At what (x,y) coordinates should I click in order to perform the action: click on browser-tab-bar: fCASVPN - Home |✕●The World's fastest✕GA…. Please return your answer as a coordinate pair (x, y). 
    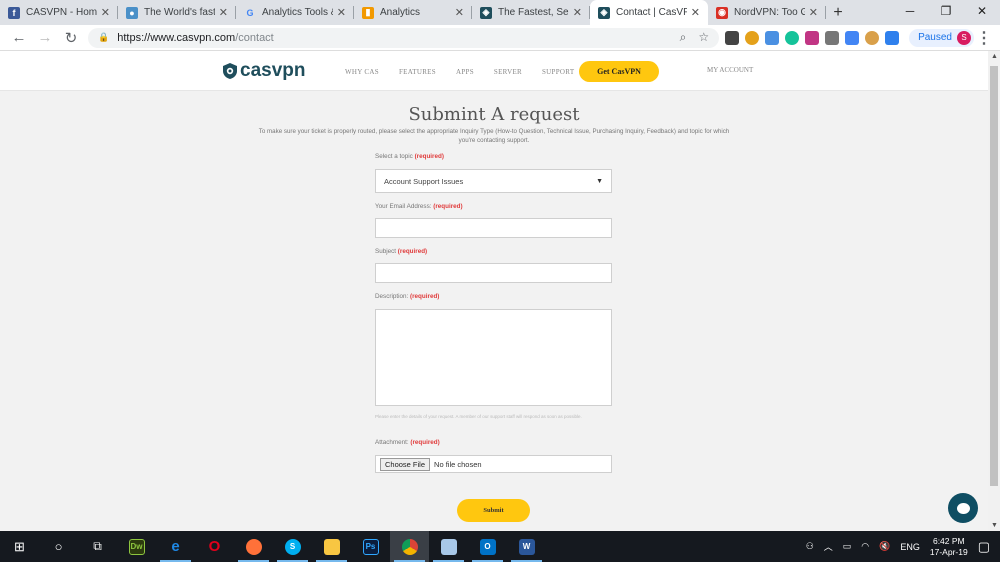
    Looking at the image, I should click on (500, 12).